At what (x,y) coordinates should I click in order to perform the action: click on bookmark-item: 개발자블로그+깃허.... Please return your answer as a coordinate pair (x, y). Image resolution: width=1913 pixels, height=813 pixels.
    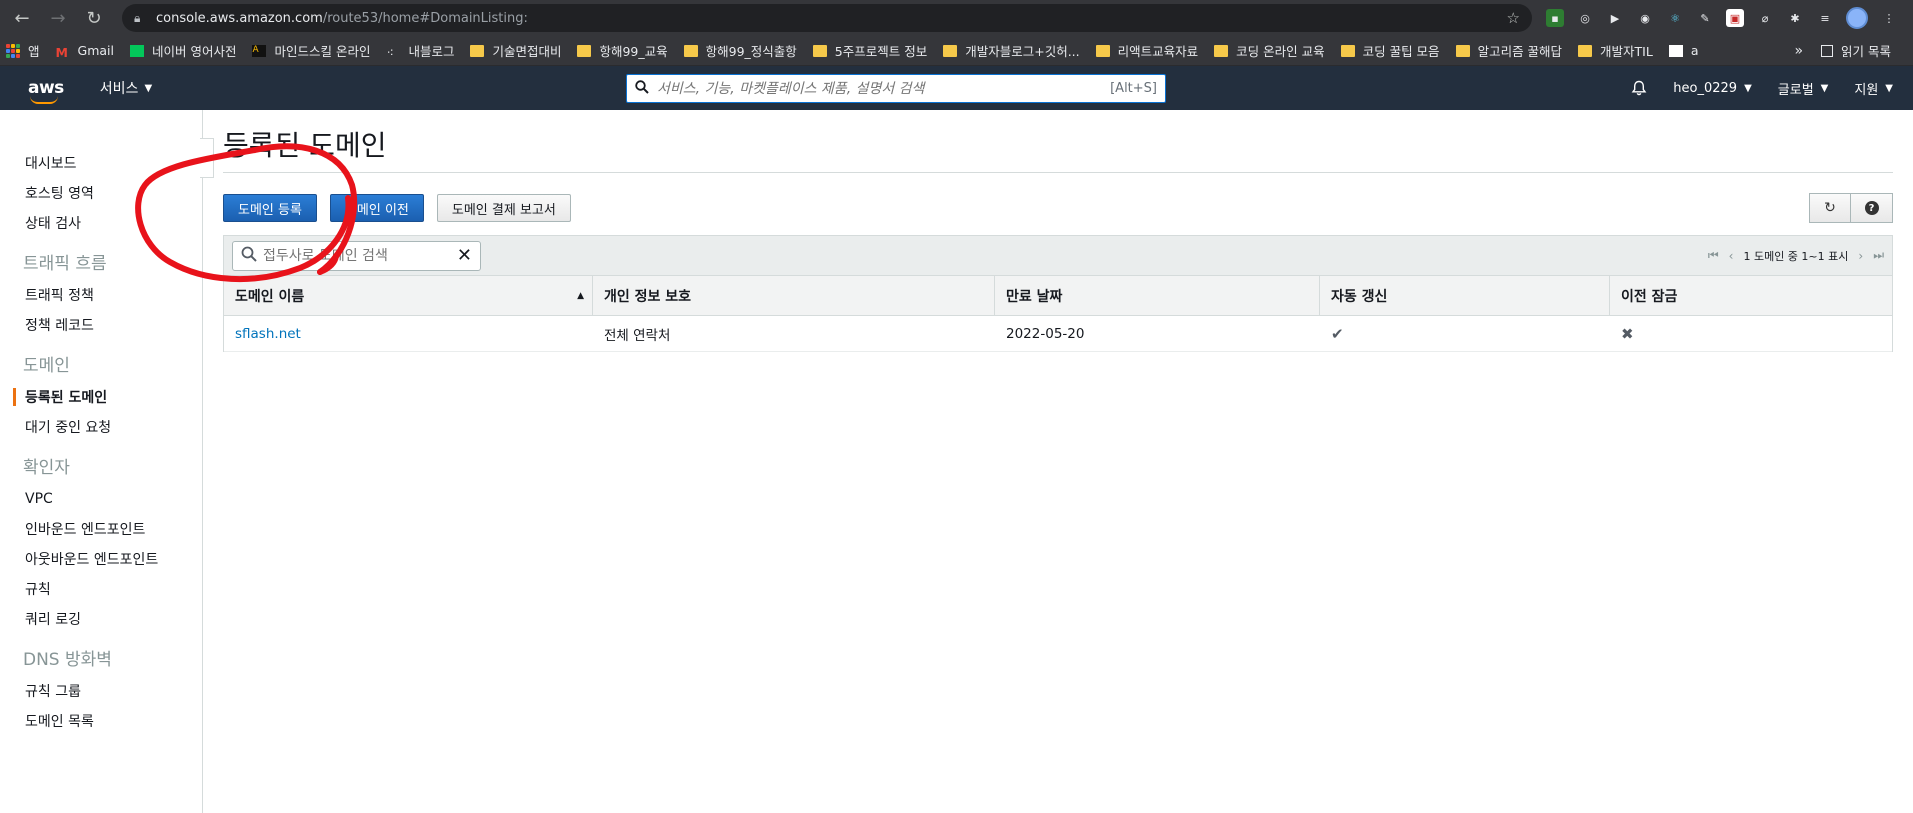
    Looking at the image, I should click on (1011, 50).